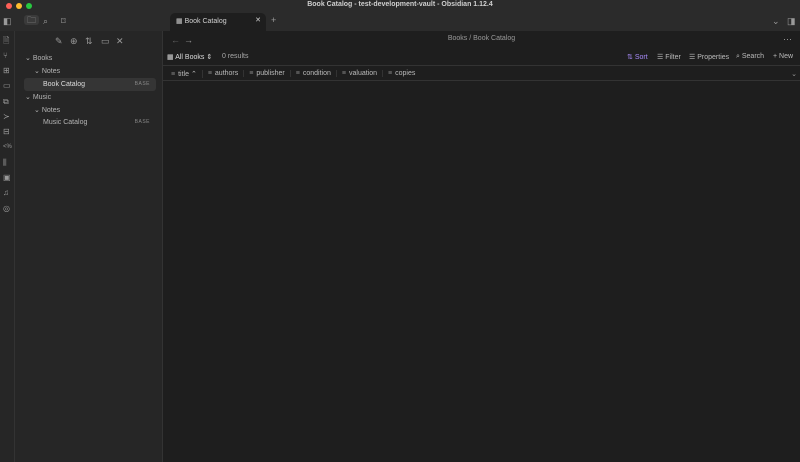  I want to click on templater-icon: <%, so click(7, 147).